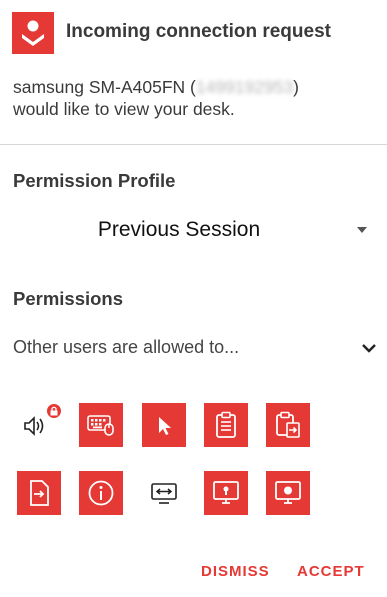  What do you see at coordinates (235, 571) in the screenshot?
I see `dismiss-button: DISMISS` at bounding box center [235, 571].